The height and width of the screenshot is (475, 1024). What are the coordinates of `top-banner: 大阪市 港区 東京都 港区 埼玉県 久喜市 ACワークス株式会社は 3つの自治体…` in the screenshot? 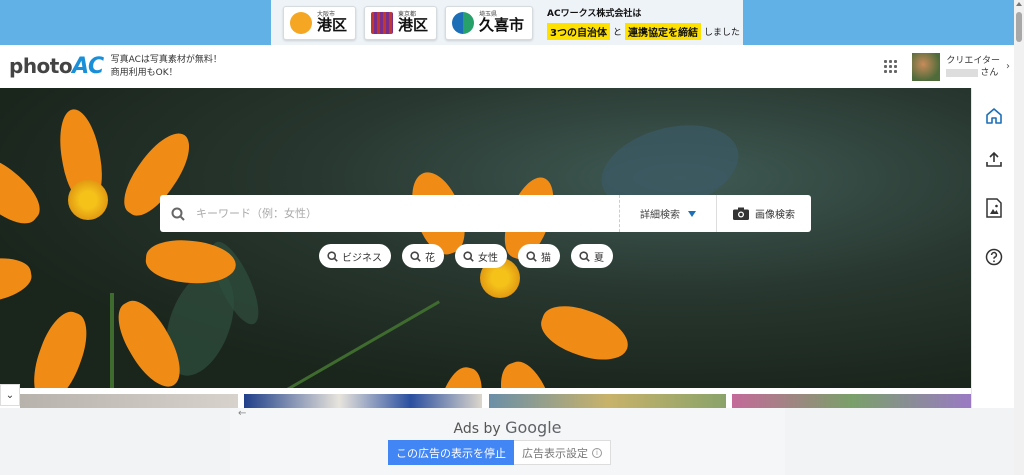 It's located at (507, 22).